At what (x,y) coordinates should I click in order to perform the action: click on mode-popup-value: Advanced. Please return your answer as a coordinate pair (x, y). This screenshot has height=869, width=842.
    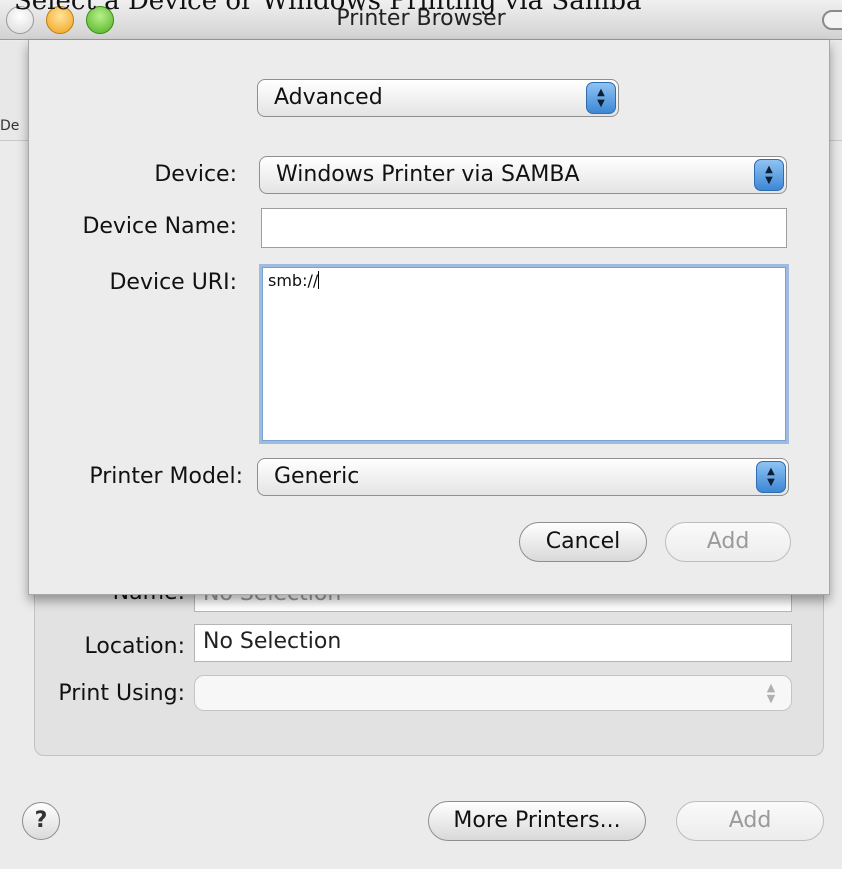
    Looking at the image, I should click on (328, 97).